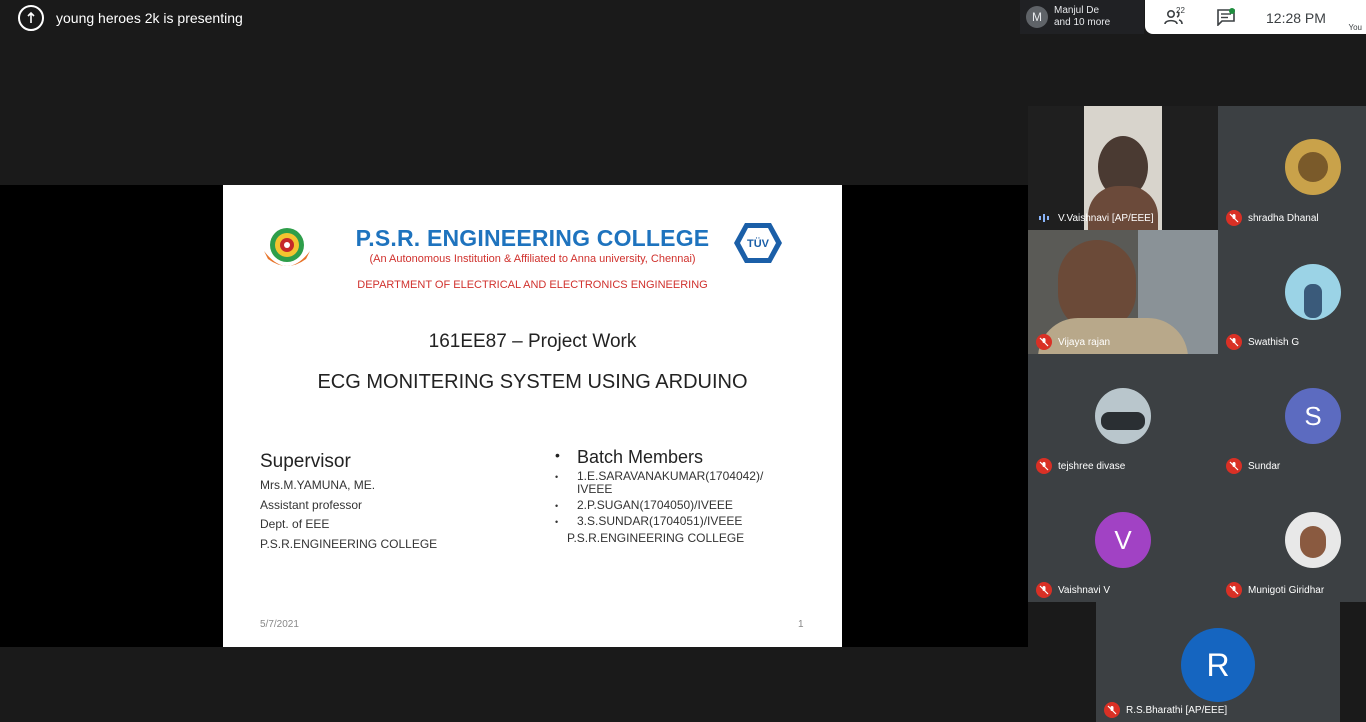 This screenshot has width=1366, height=722. I want to click on chip-line-1: Manjul De, so click(1077, 10).